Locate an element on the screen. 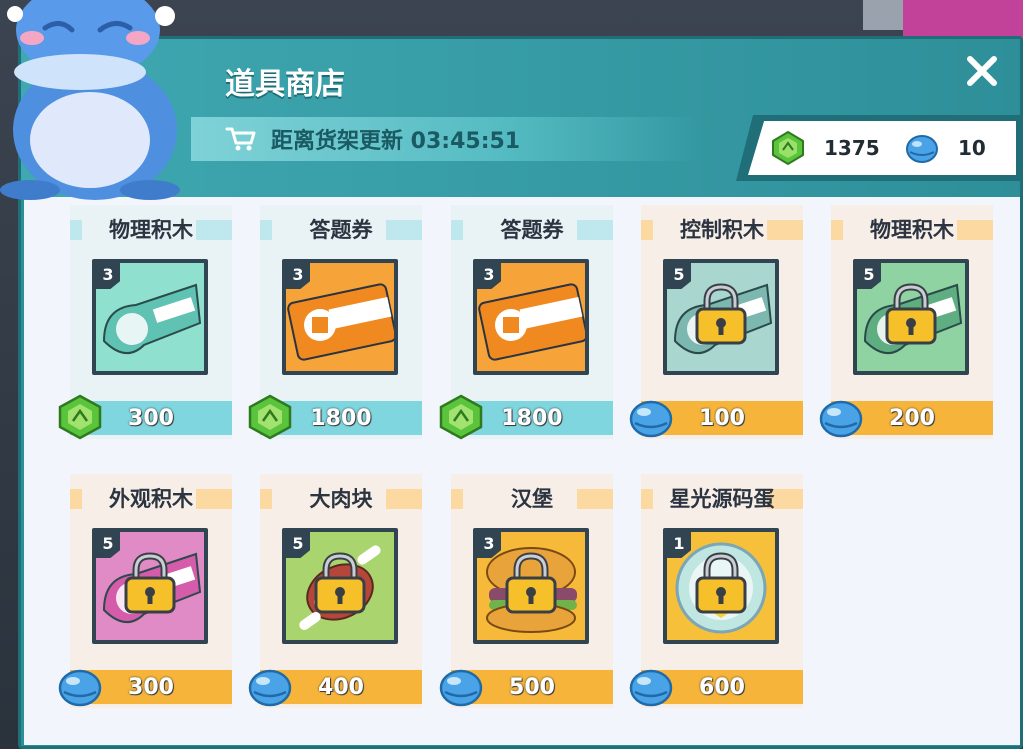  shop-title: 道具商店 is located at coordinates (285, 84).